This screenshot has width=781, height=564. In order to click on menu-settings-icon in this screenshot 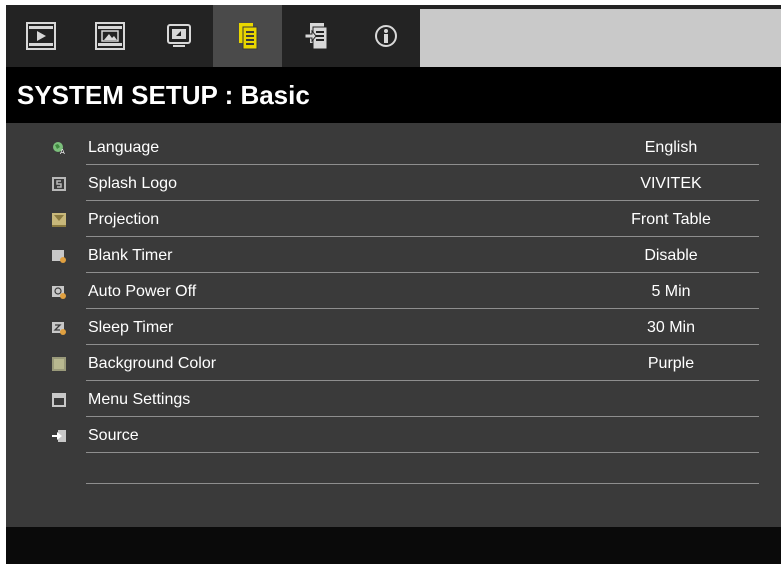, I will do `click(59, 400)`.